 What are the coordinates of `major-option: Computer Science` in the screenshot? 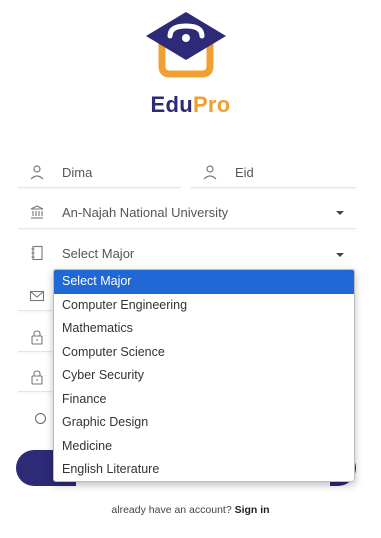 It's located at (204, 353).